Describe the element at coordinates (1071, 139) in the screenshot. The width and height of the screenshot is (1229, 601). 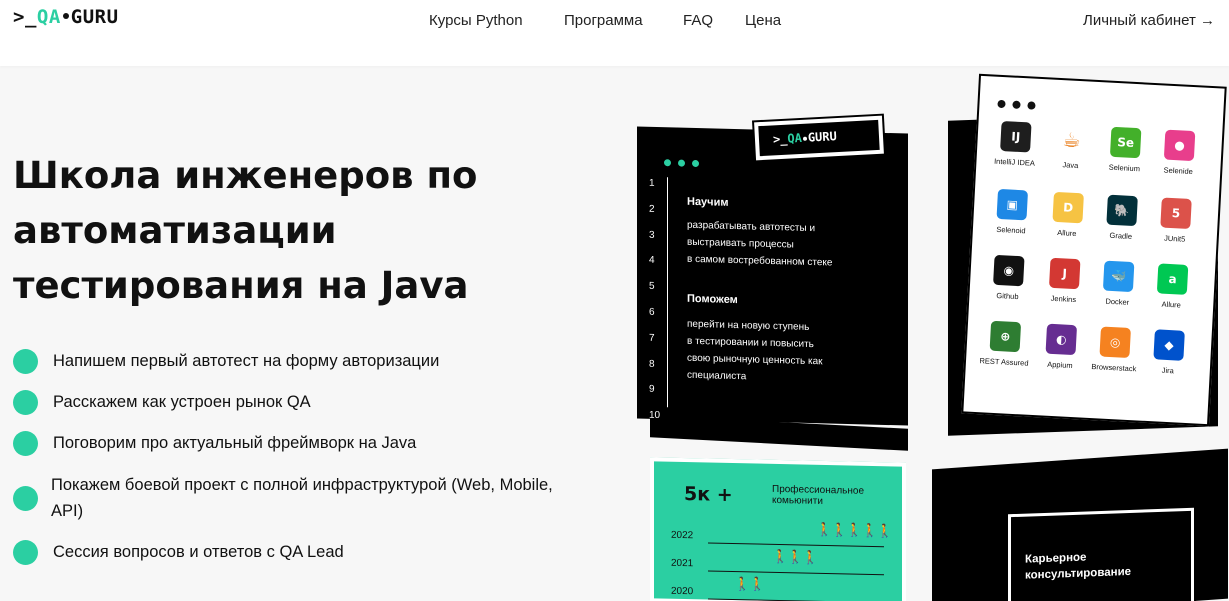
I see `java-icon: ☕` at that location.